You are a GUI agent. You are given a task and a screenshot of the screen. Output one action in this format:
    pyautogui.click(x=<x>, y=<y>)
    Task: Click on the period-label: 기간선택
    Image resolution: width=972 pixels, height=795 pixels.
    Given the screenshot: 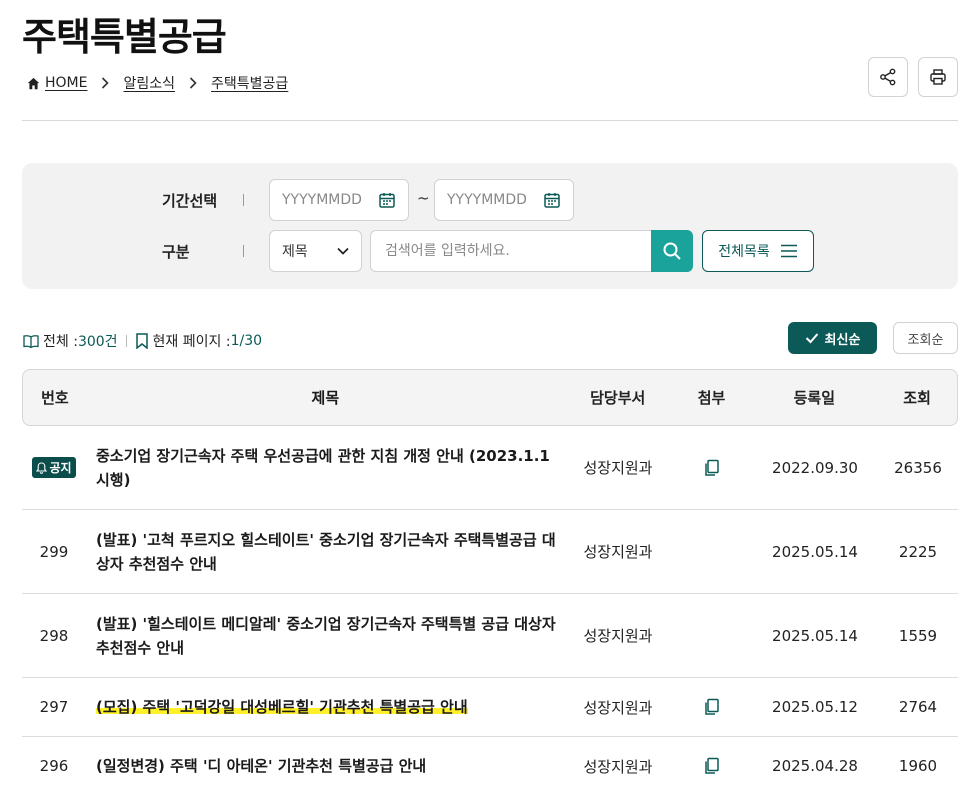 What is the action you would take?
    pyautogui.click(x=203, y=200)
    